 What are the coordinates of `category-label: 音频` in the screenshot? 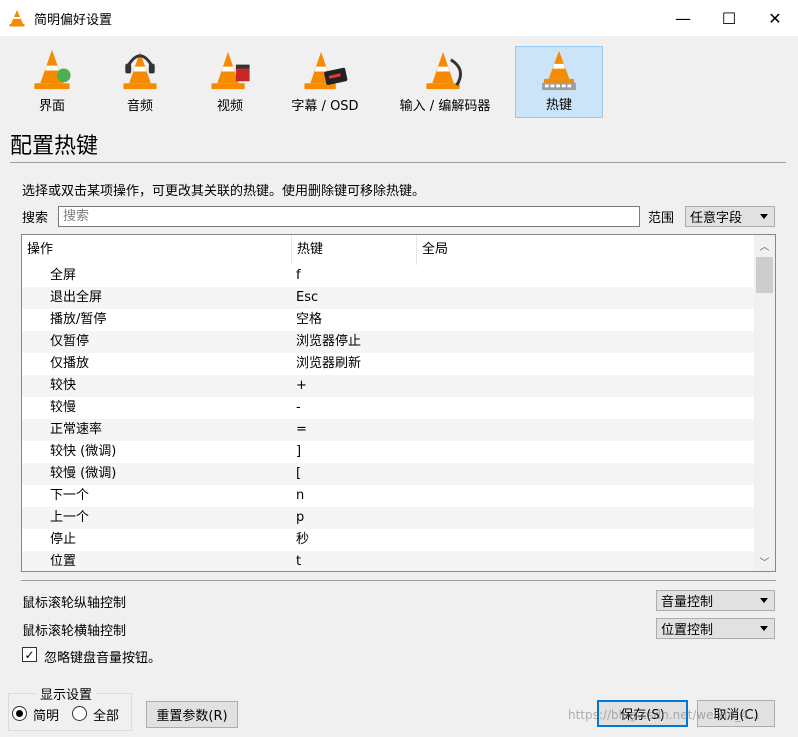 It's located at (139, 106).